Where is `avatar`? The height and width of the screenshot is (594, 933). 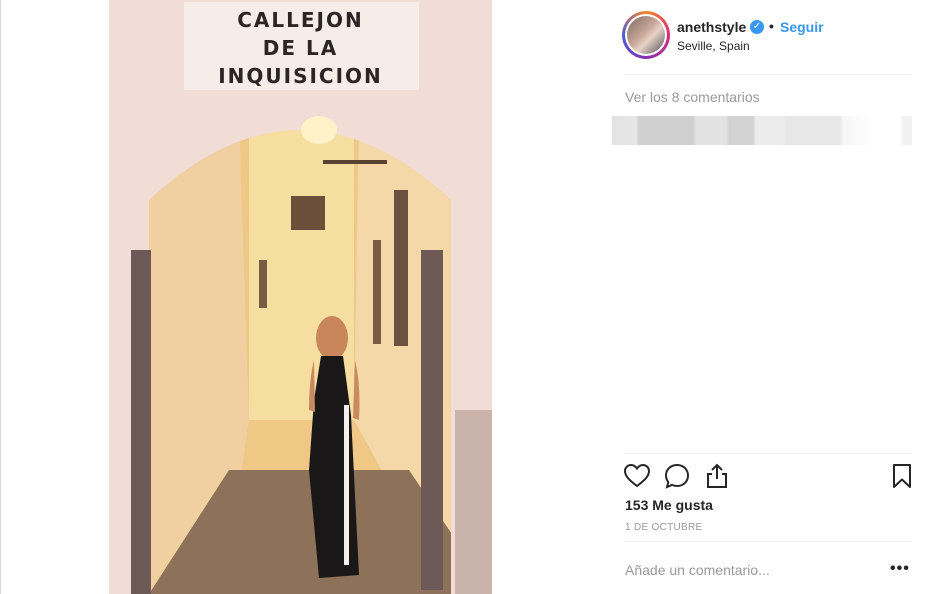
avatar is located at coordinates (646, 35).